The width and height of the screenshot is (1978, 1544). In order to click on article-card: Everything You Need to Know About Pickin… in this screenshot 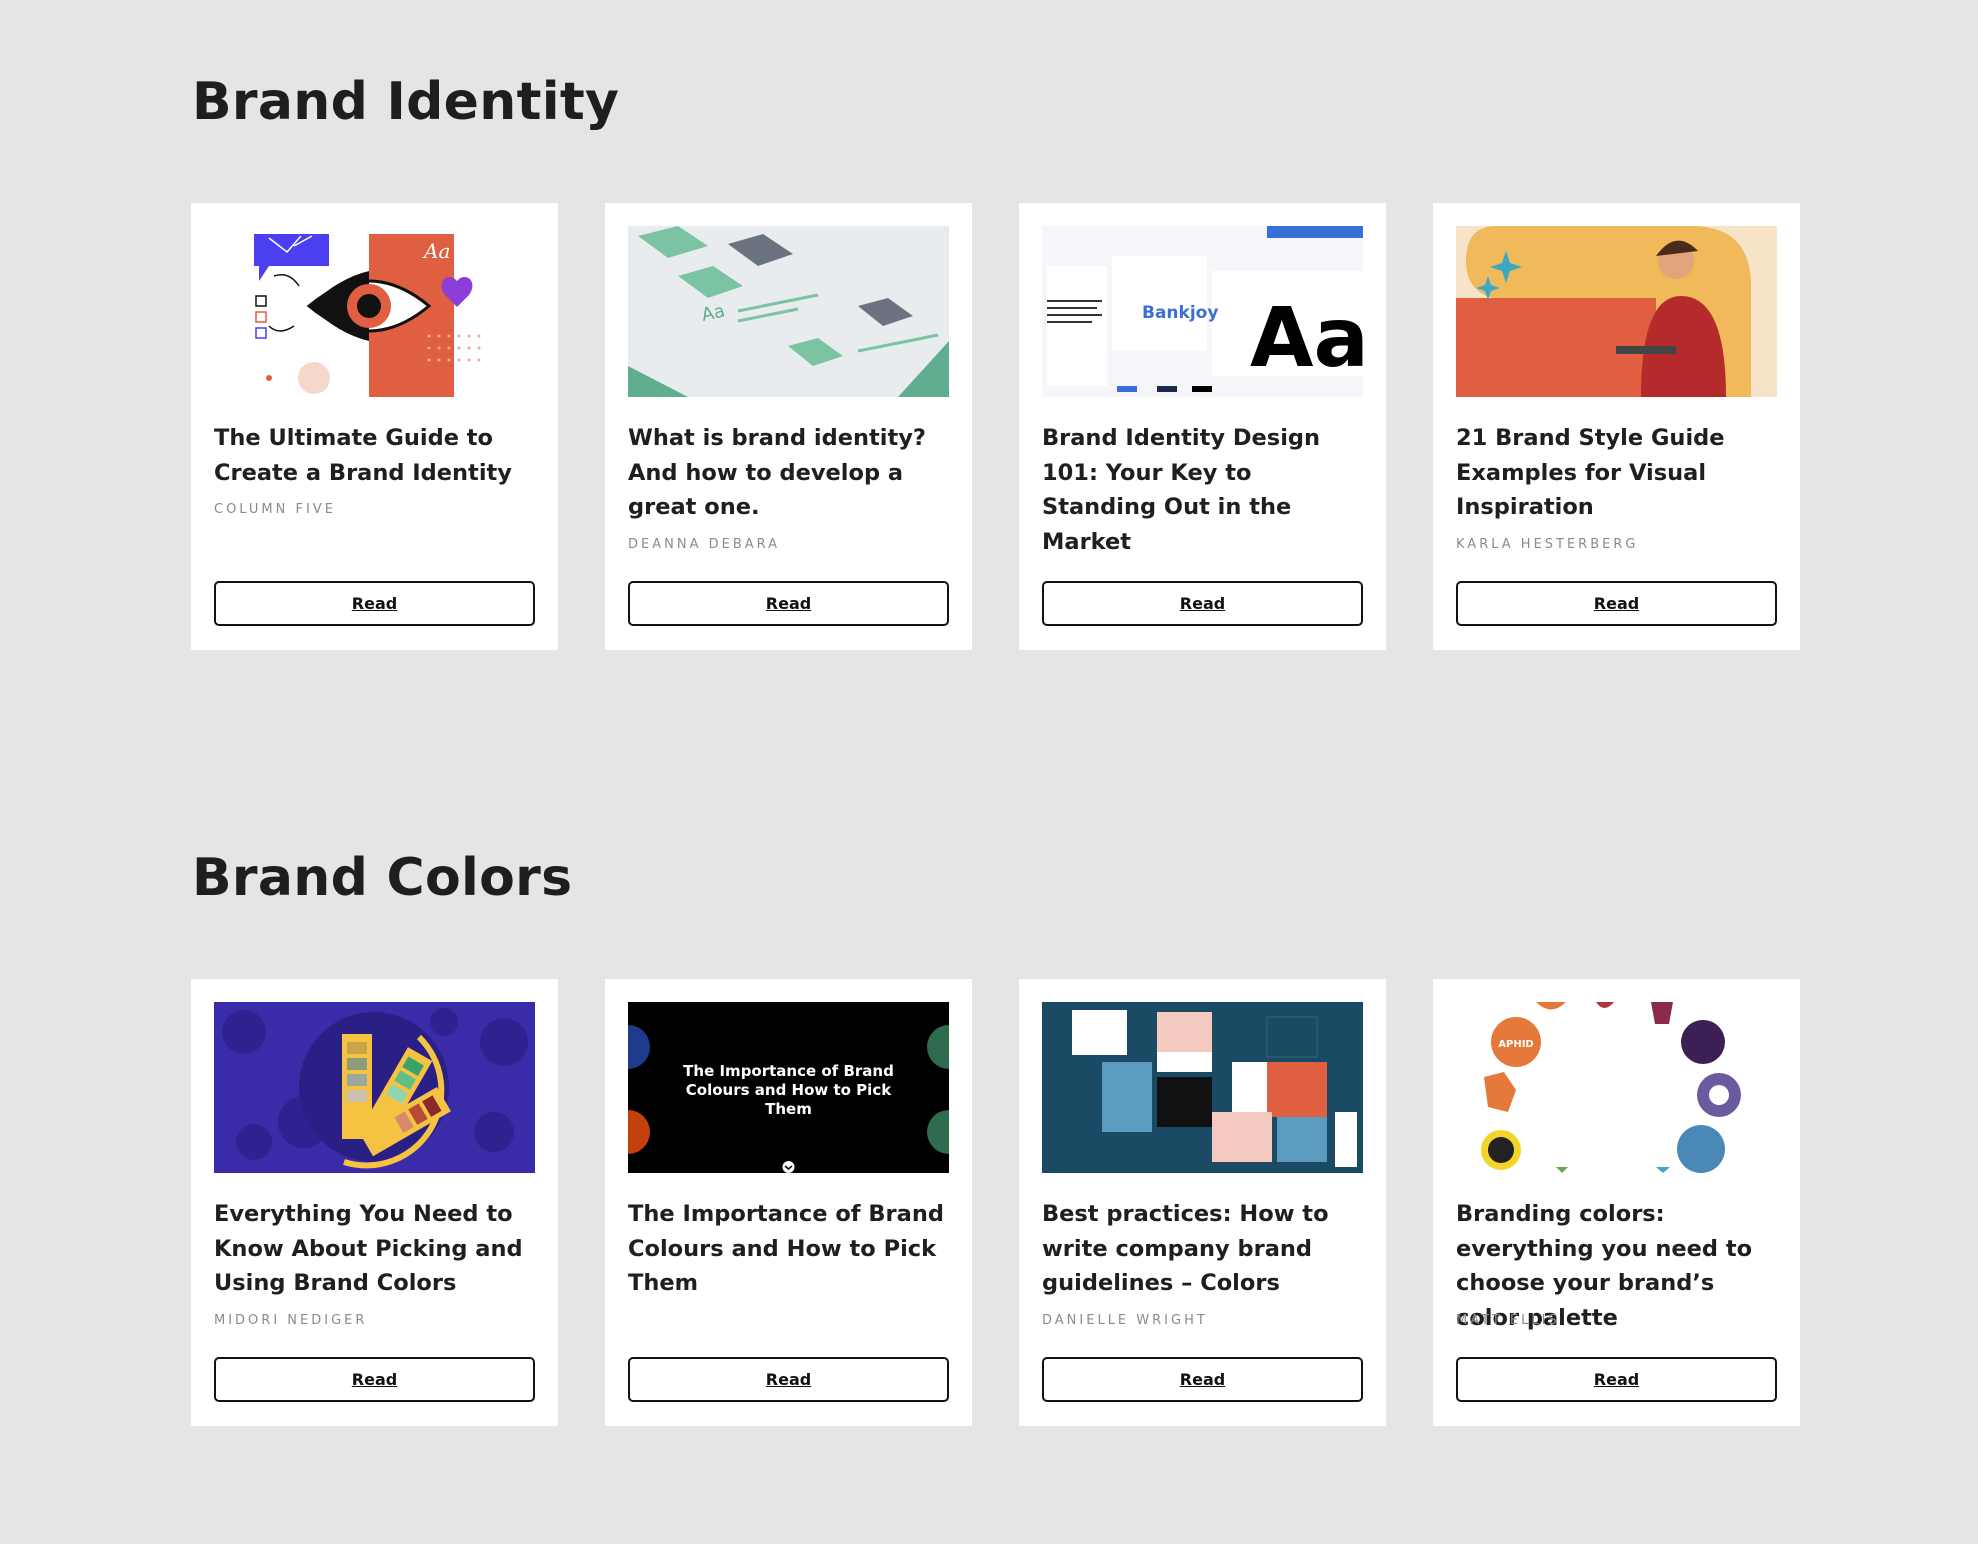, I will do `click(374, 1202)`.